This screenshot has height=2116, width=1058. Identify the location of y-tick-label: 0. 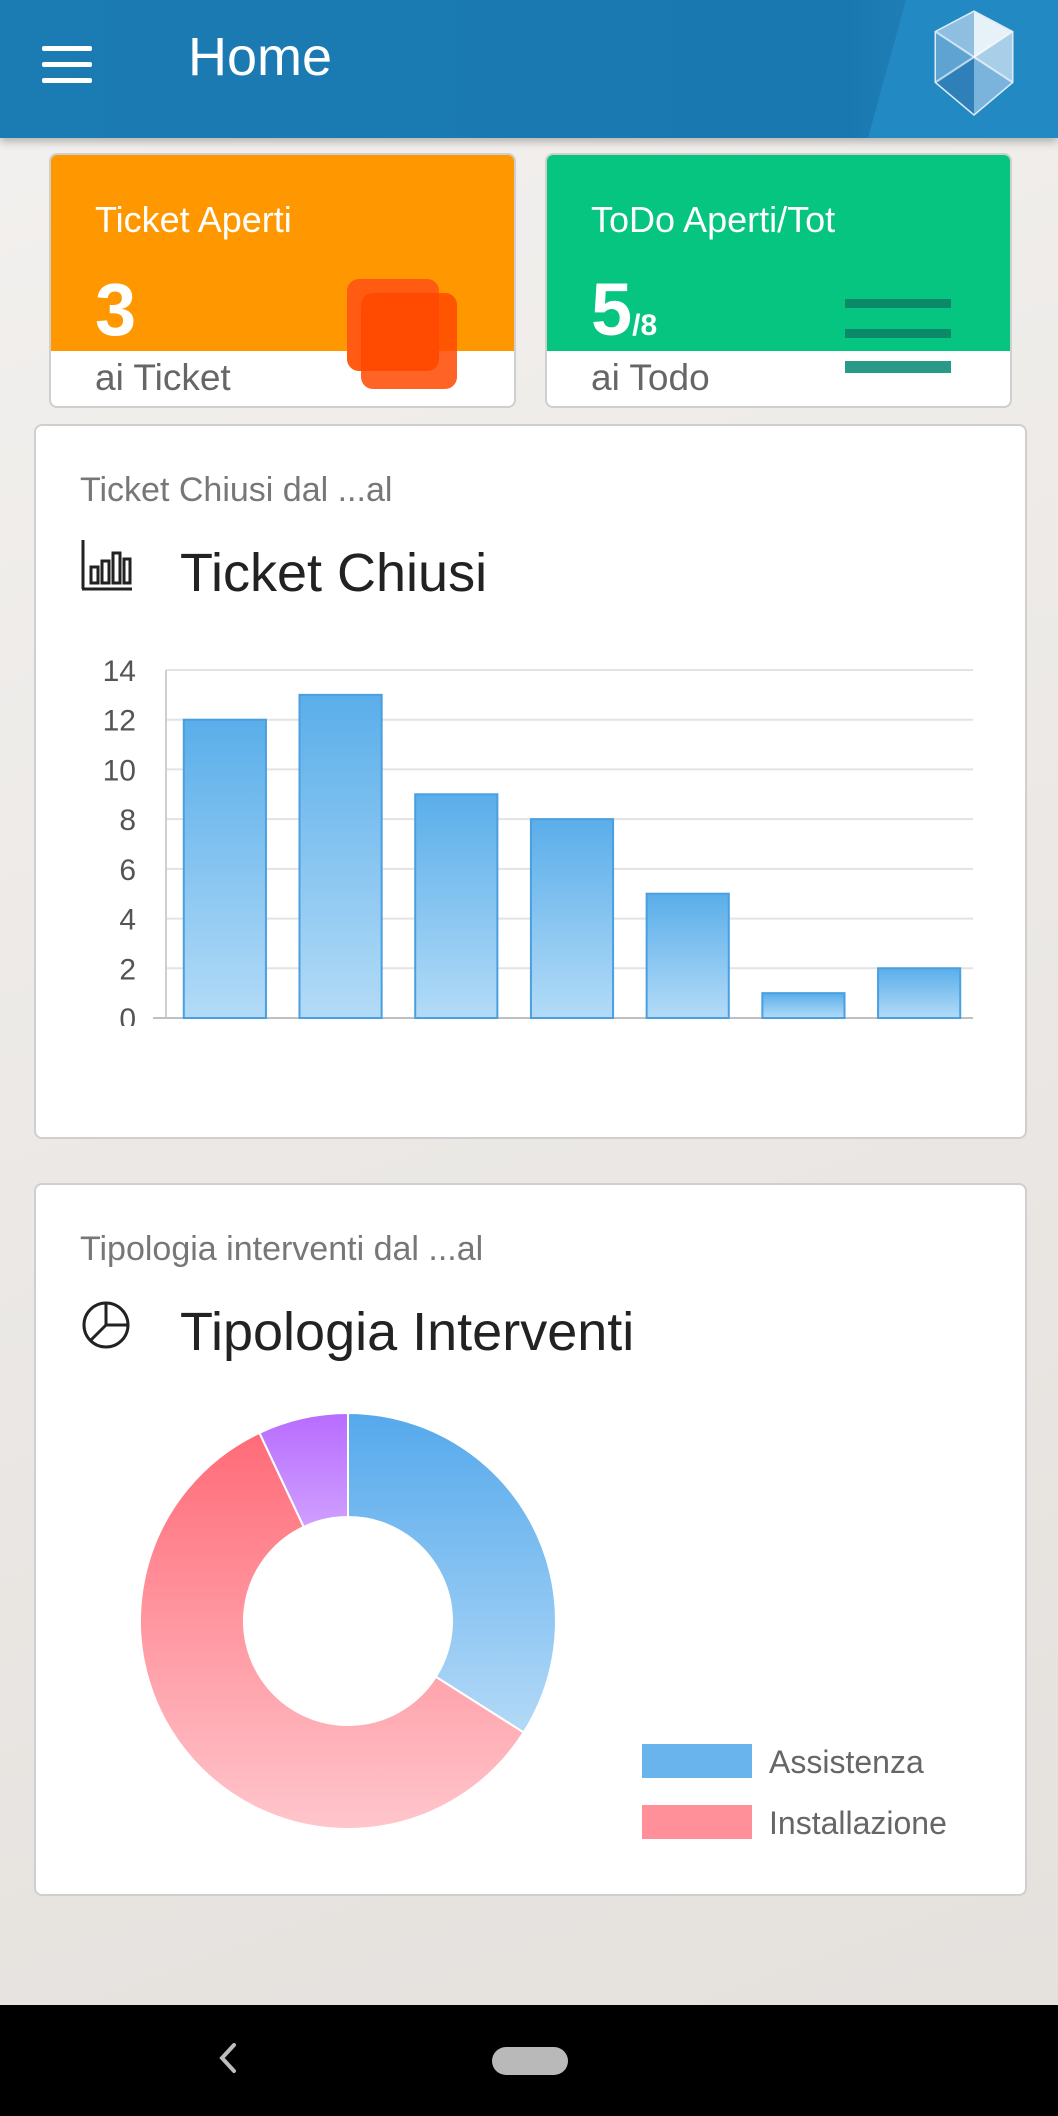
(127, 1014).